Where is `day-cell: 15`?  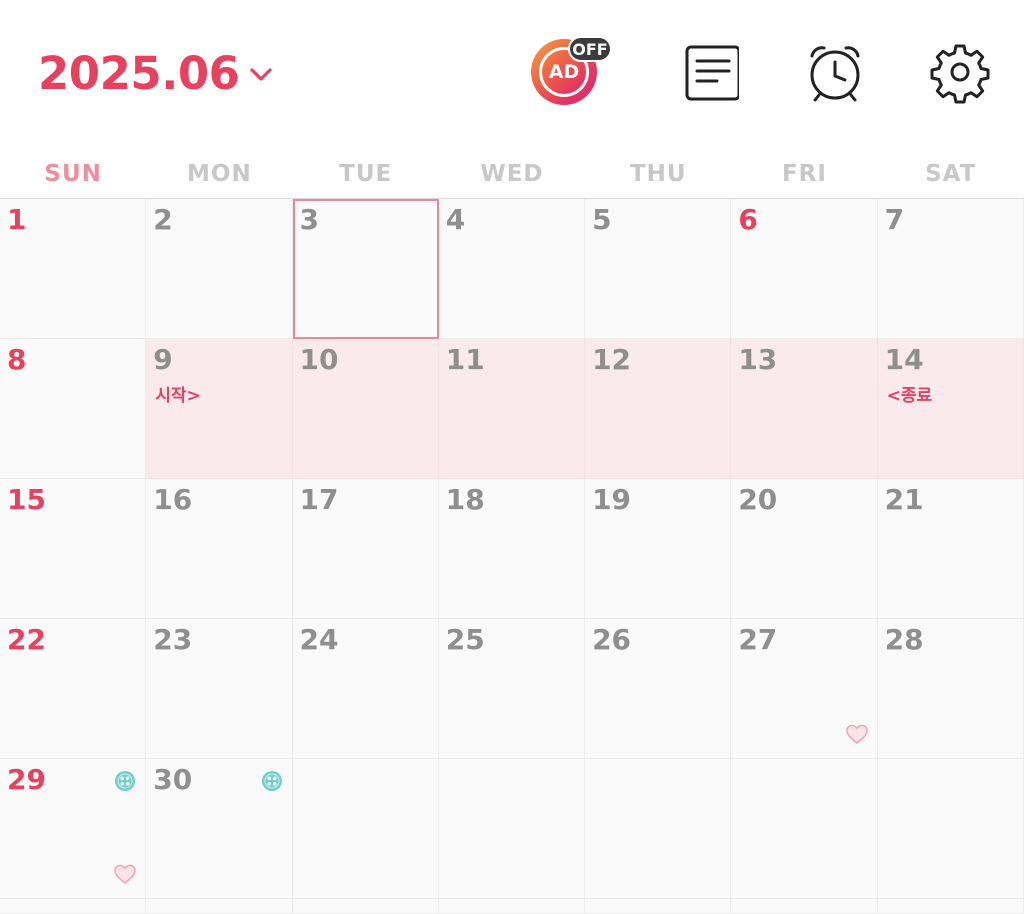 day-cell: 15 is located at coordinates (73, 549).